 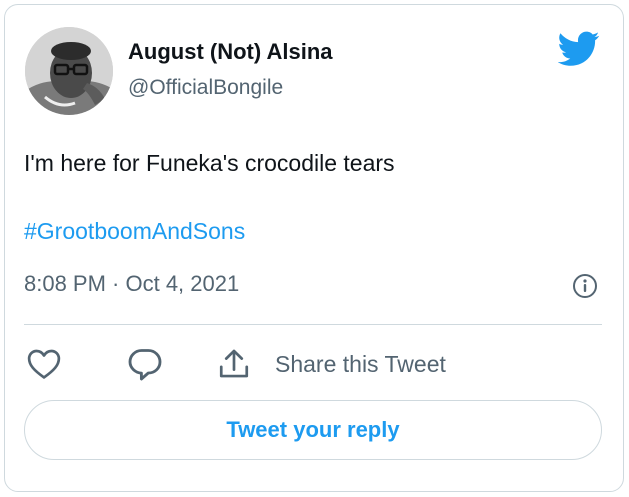 I want to click on heart-icon, so click(x=44, y=364).